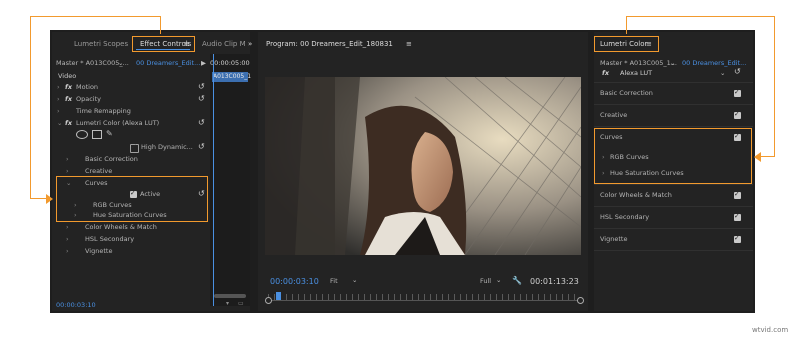 The width and height of the screenshot is (800, 340). I want to click on resolution-select: Full, so click(485, 281).